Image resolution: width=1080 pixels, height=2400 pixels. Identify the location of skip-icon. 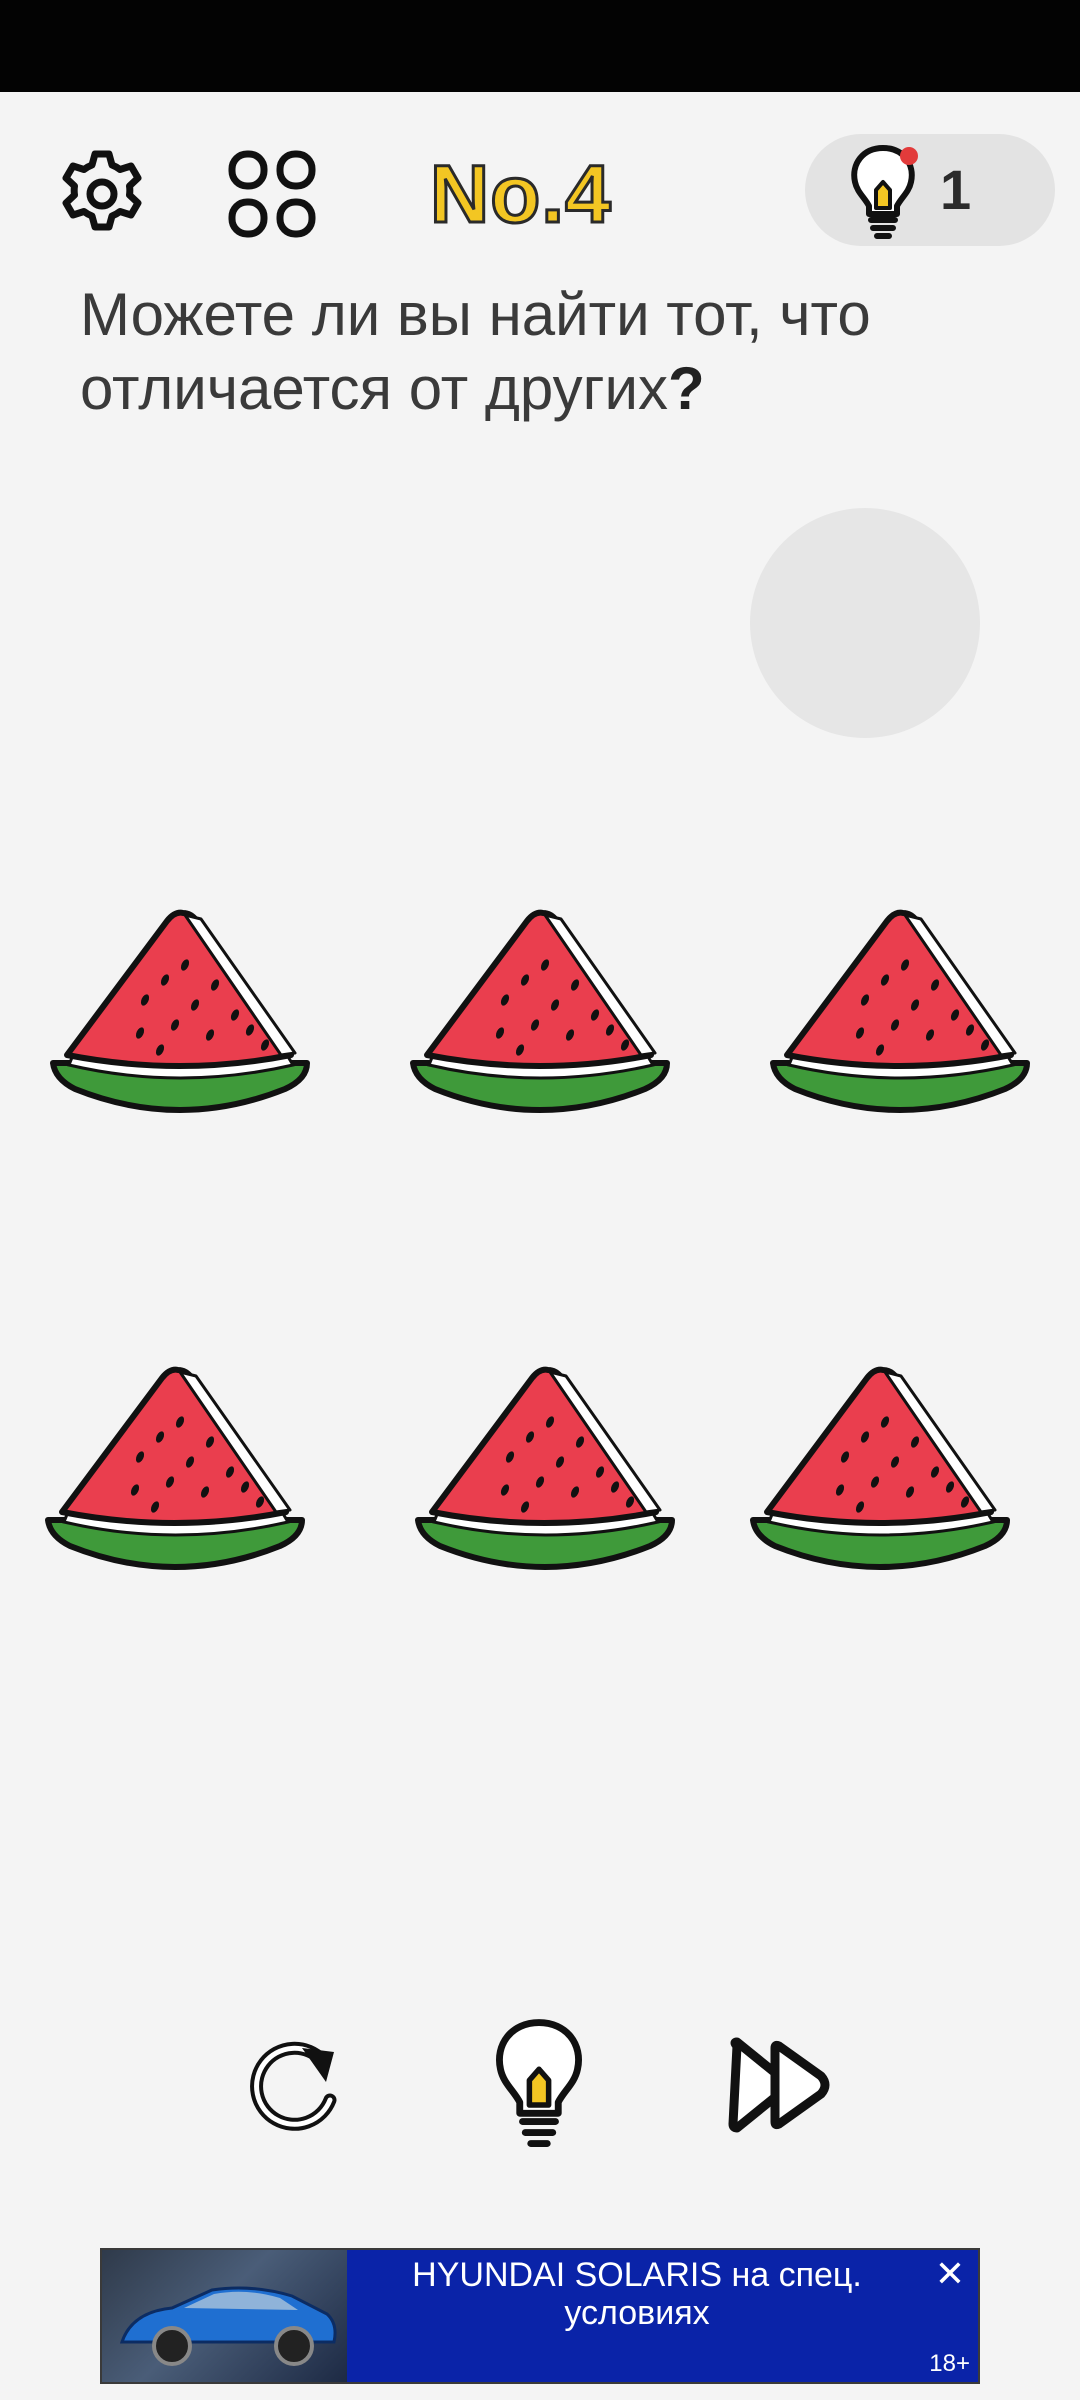
(779, 2085).